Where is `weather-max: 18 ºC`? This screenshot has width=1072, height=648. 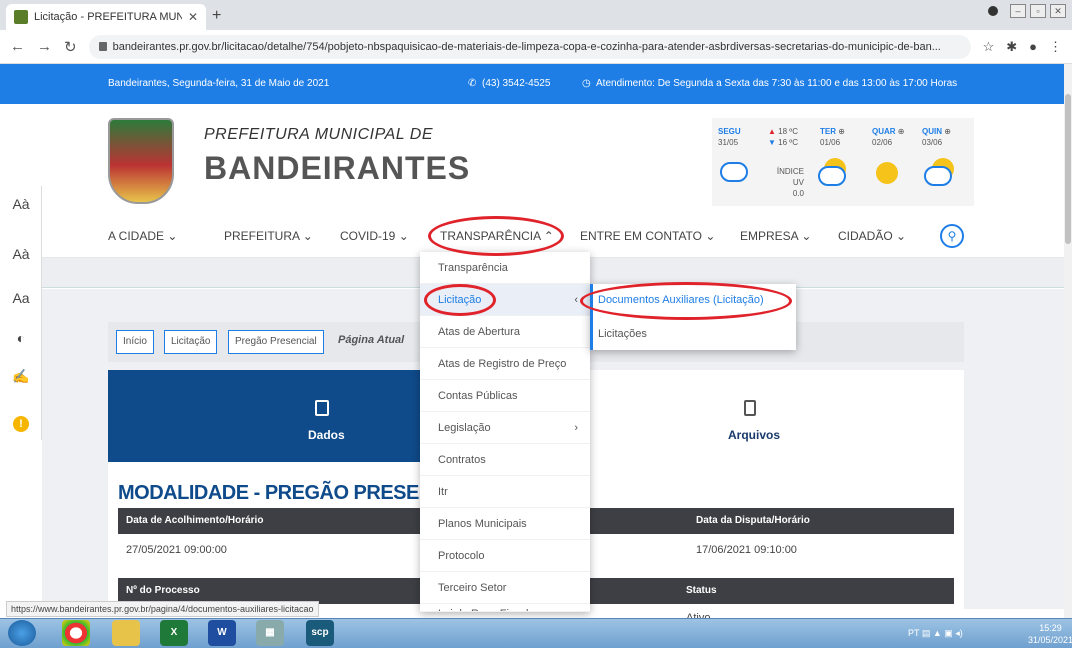 weather-max: 18 ºC is located at coordinates (788, 131).